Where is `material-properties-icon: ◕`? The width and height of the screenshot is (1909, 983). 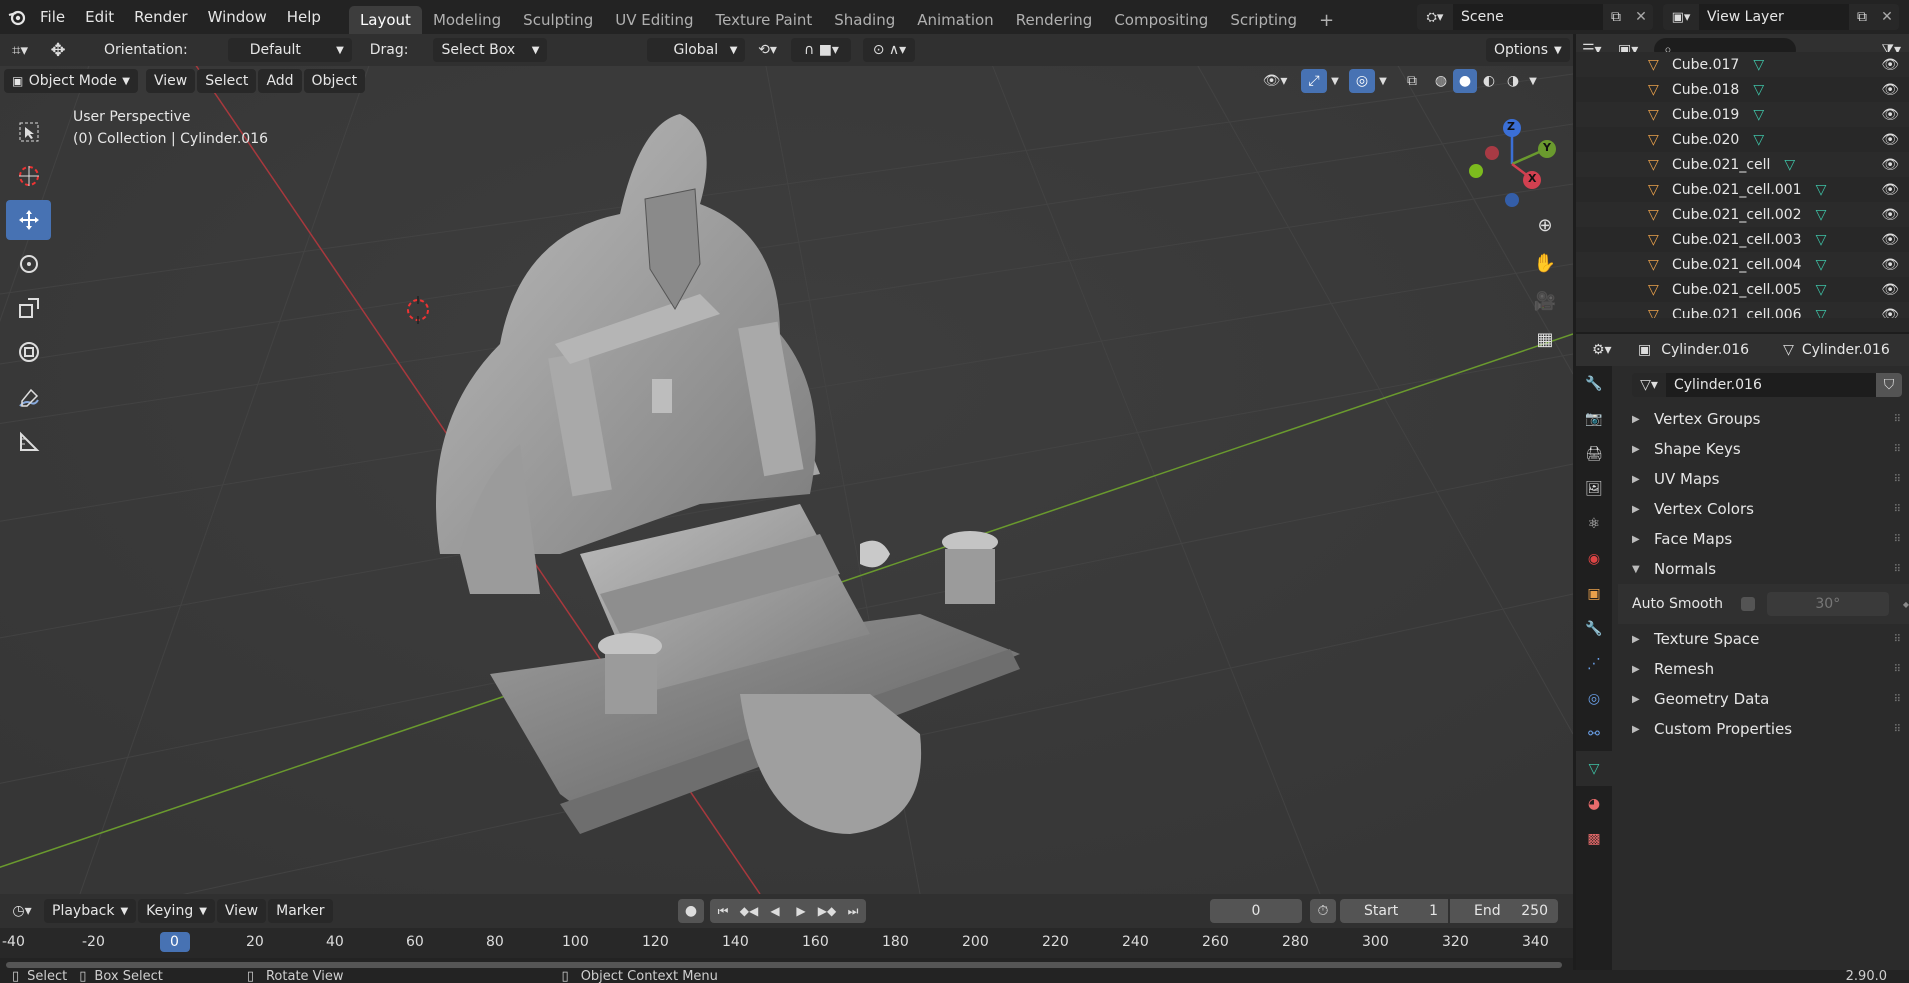 material-properties-icon: ◕ is located at coordinates (1594, 803).